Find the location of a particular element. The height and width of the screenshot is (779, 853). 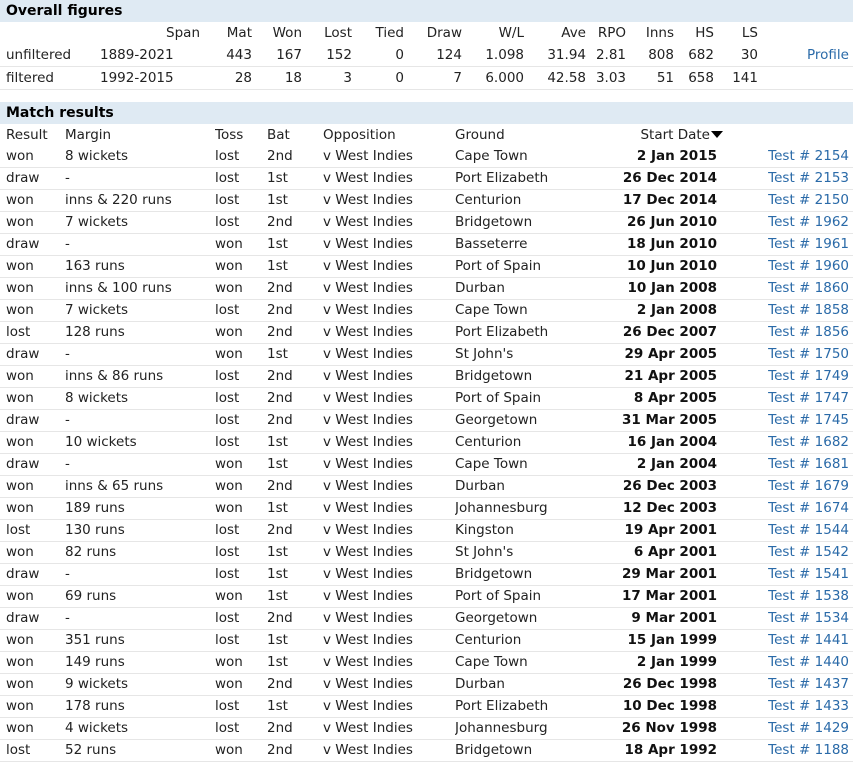

test-link: Test # 1960 is located at coordinates (788, 267).